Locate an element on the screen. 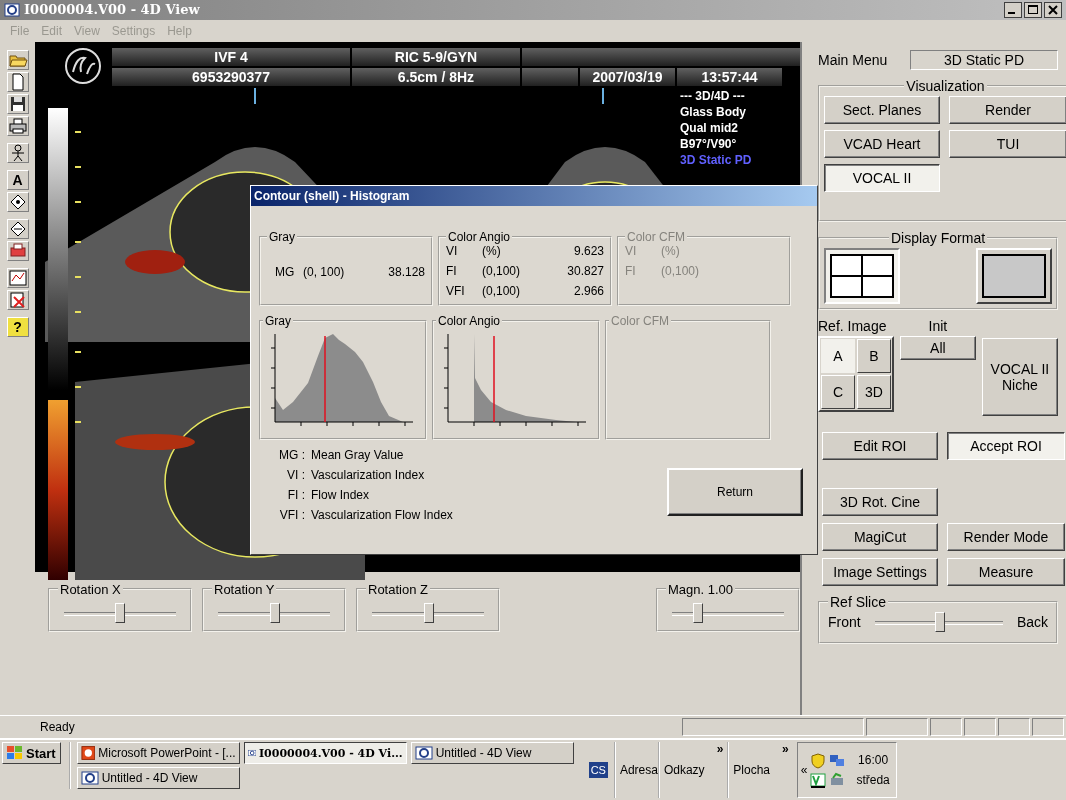 This screenshot has width=1066, height=800. legend-text: Vascularization Flow Index is located at coordinates (382, 515).